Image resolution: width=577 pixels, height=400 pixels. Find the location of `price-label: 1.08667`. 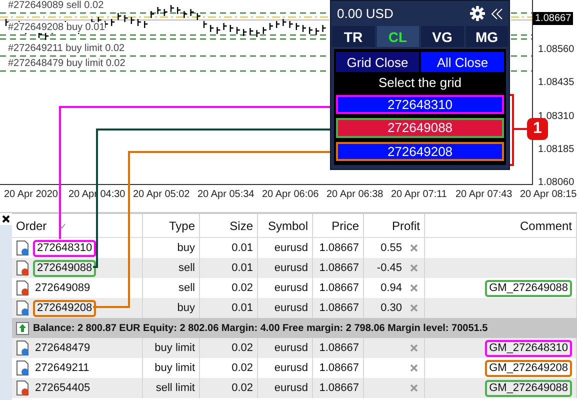

price-label: 1.08667 is located at coordinates (553, 18).